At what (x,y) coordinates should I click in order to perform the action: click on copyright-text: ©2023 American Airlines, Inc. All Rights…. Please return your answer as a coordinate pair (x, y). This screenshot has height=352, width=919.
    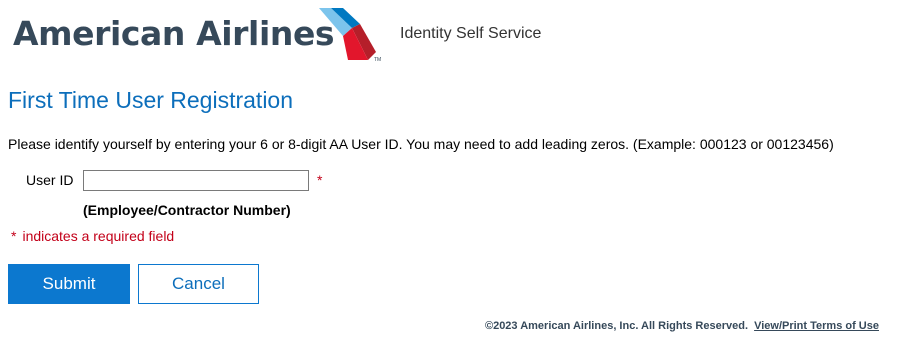
    Looking at the image, I should click on (616, 326).